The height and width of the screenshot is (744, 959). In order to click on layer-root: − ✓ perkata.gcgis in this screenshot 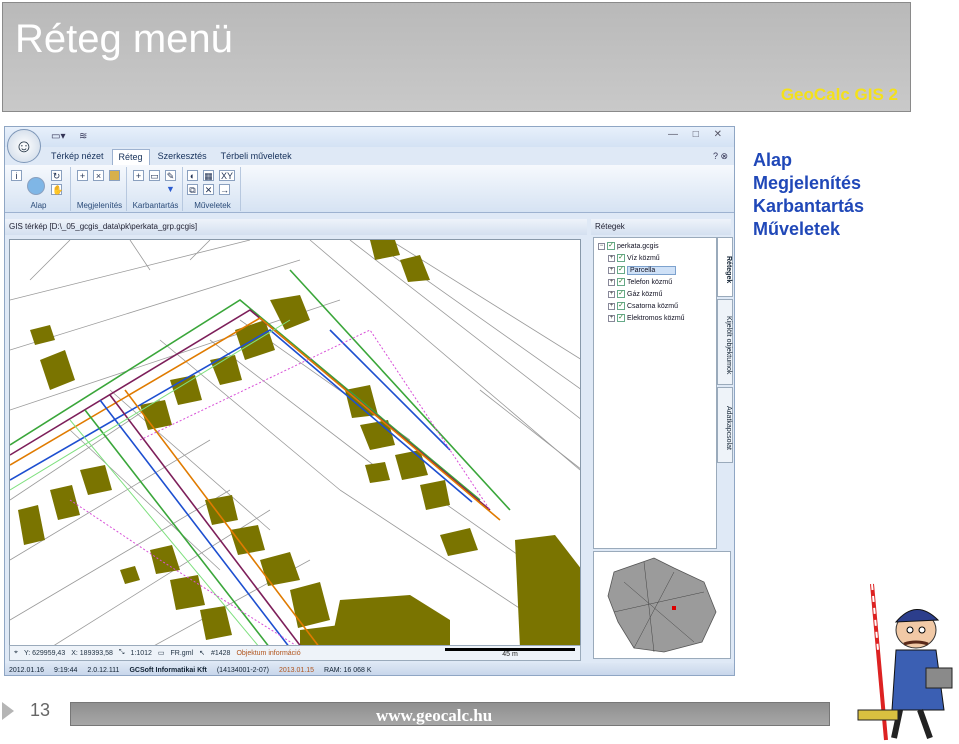, I will do `click(628, 246)`.